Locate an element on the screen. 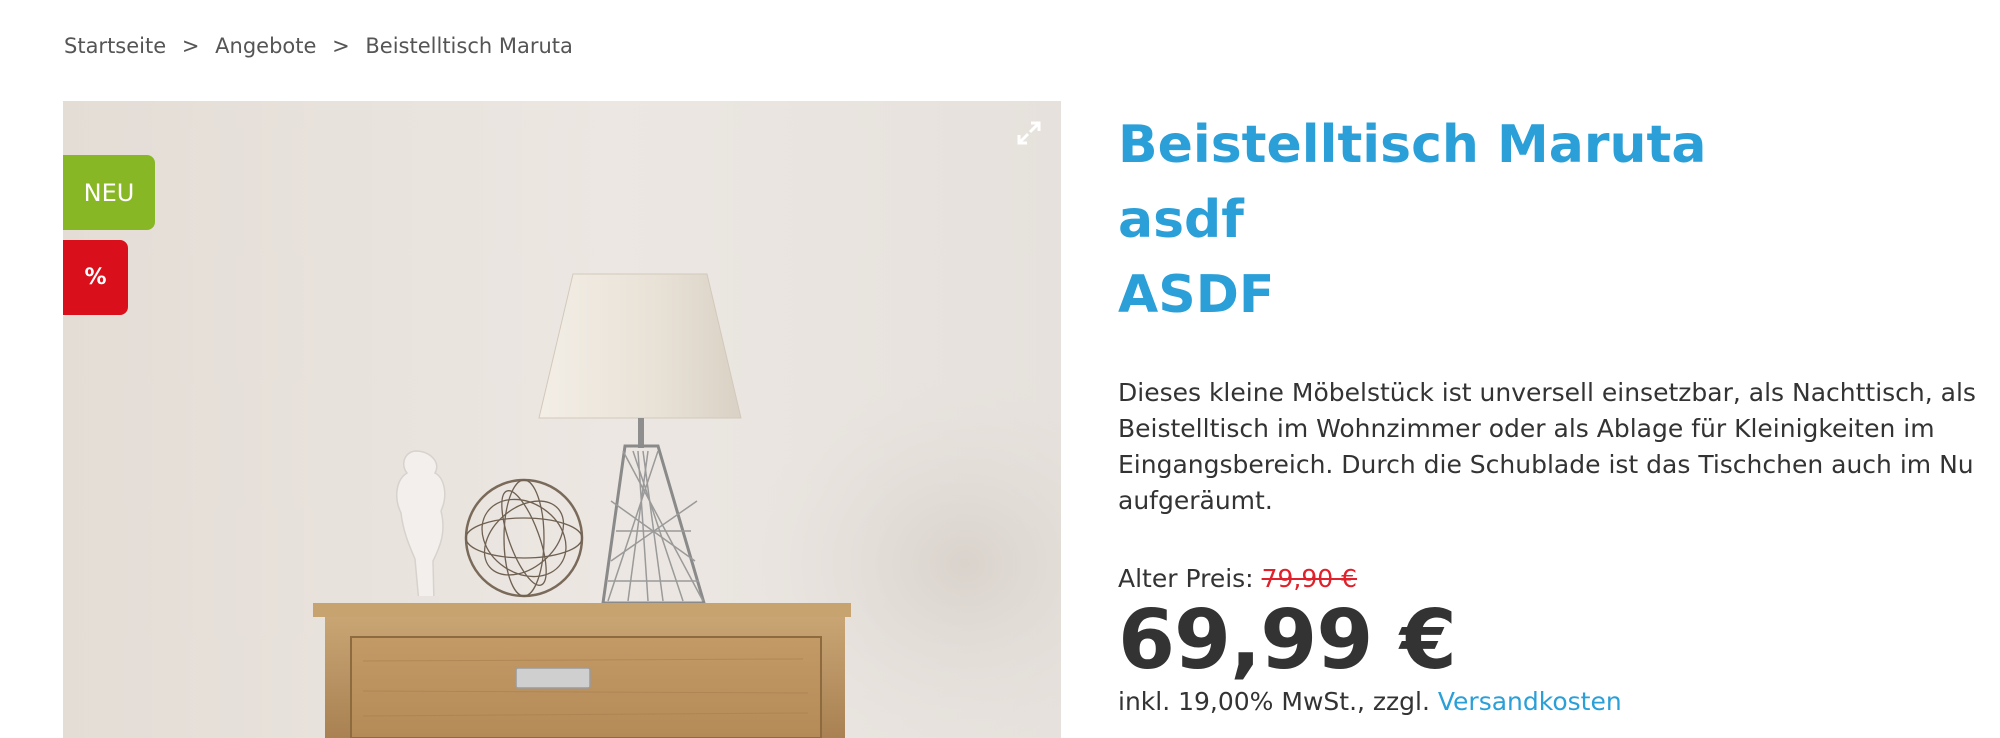 This screenshot has width=2000, height=738. product-title-line: asdf is located at coordinates (1181, 220).